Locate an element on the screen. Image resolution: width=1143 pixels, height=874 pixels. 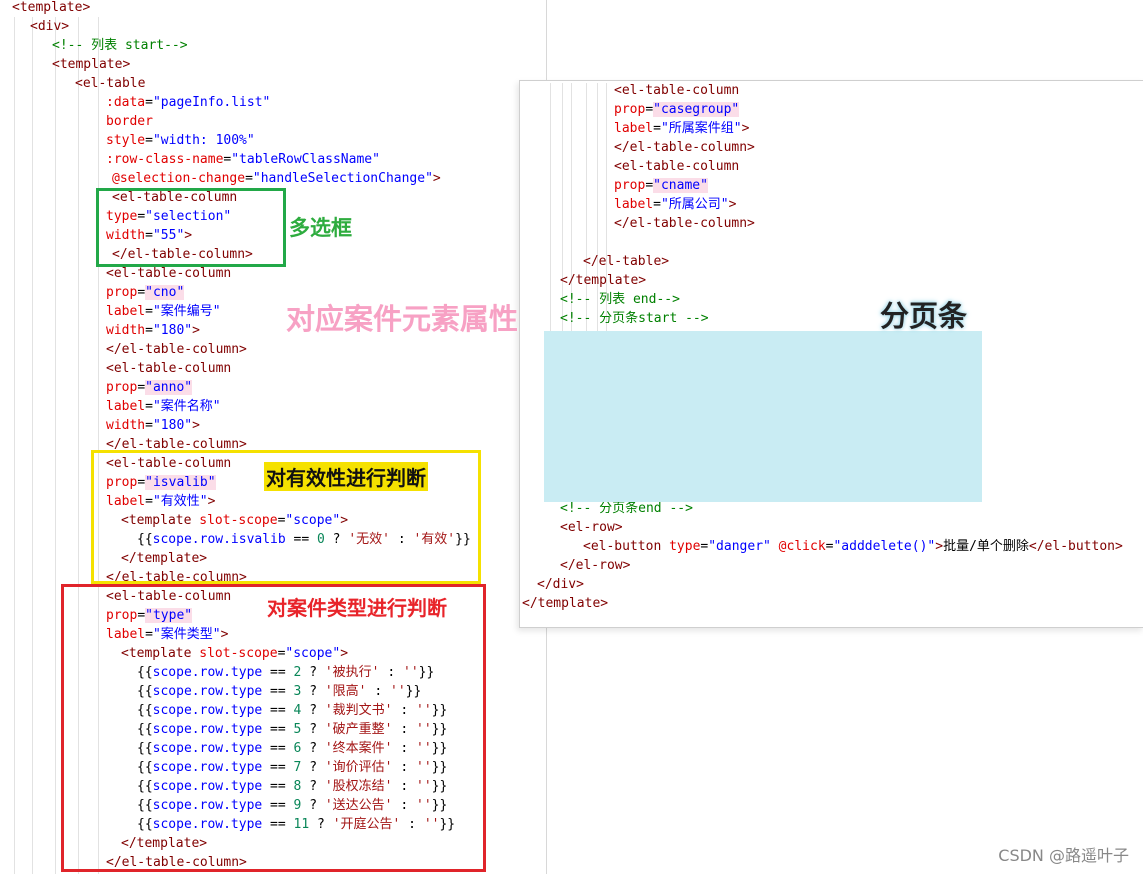
code-token: border is located at coordinates (129, 121).